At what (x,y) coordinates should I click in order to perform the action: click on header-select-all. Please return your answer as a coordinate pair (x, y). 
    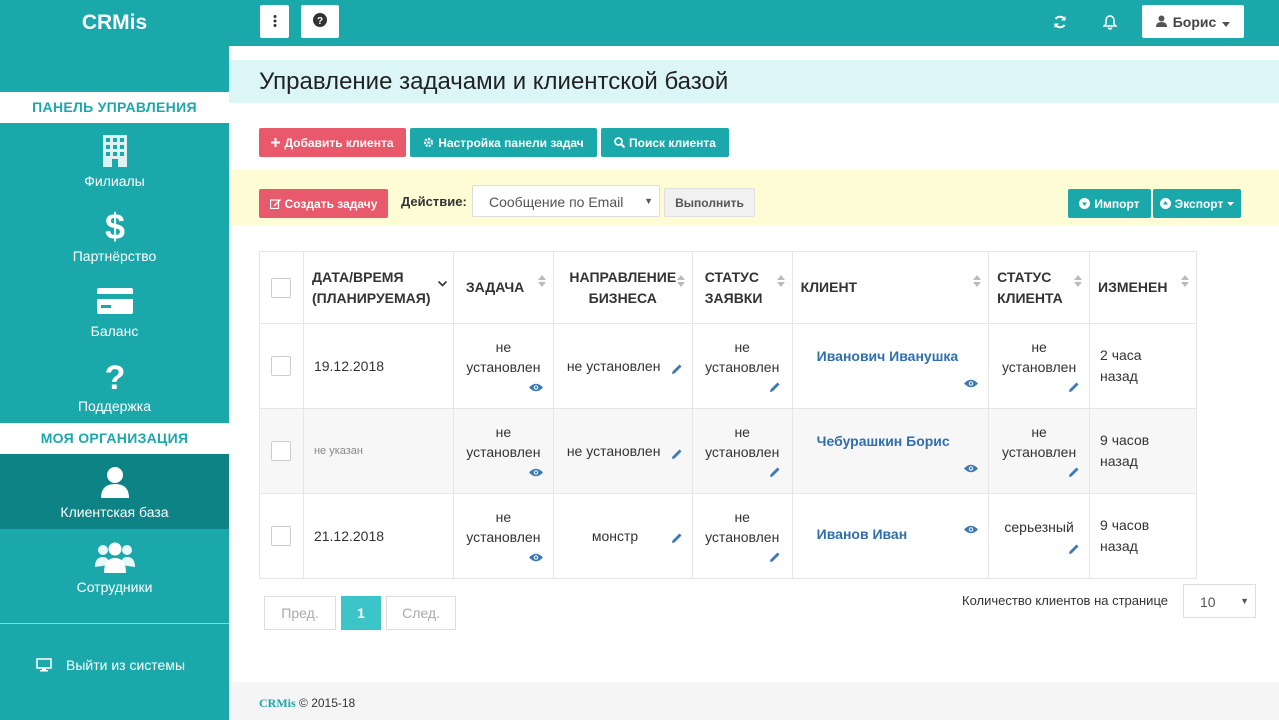
    Looking at the image, I should click on (281, 287).